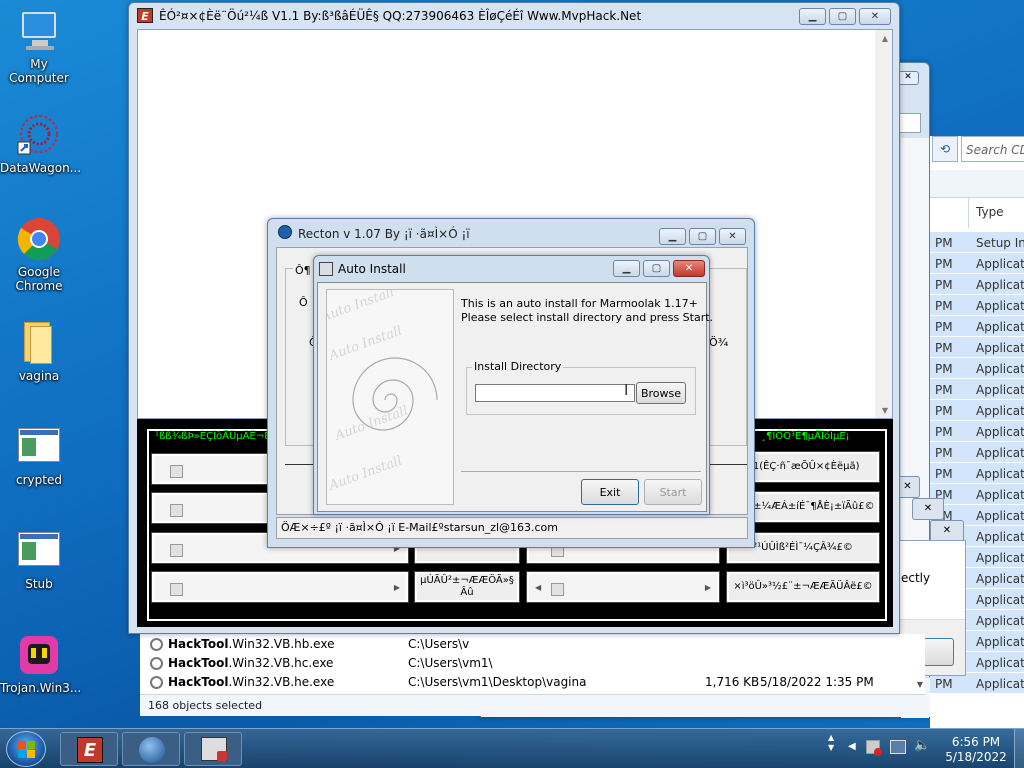  What do you see at coordinates (525, 664) in the screenshot?
I see `file-row: HackTool.Win32.VB.hc.exe C:\Users\vm1\` at bounding box center [525, 664].